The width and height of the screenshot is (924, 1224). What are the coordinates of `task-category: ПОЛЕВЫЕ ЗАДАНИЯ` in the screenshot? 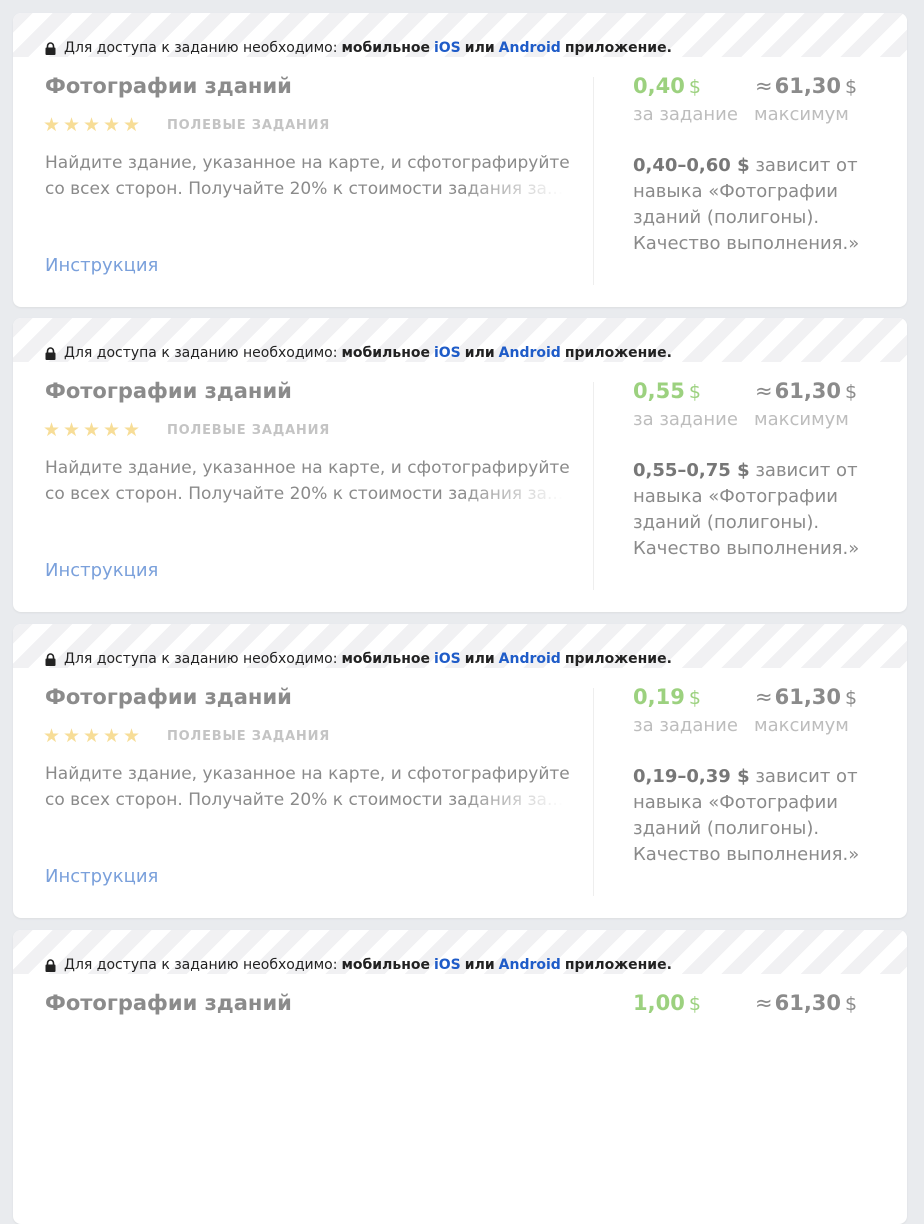 It's located at (249, 430).